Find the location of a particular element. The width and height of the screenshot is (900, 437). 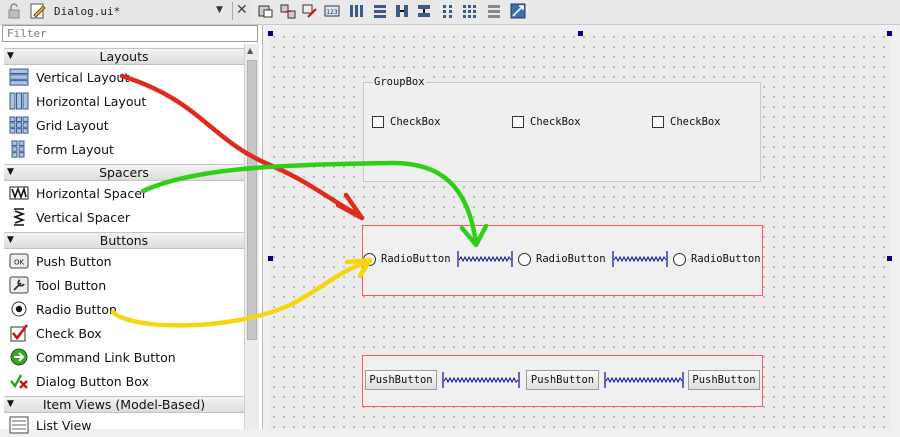

category-buttons: ▼ Buttons is located at coordinates (124, 240).